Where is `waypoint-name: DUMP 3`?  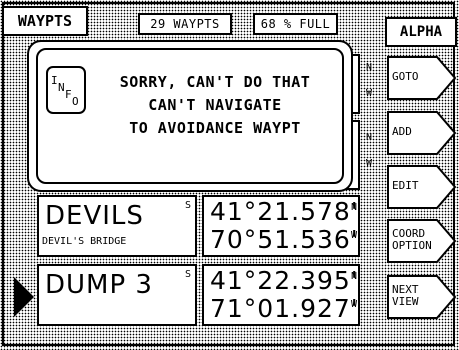 waypoint-name: DUMP 3 is located at coordinates (99, 285).